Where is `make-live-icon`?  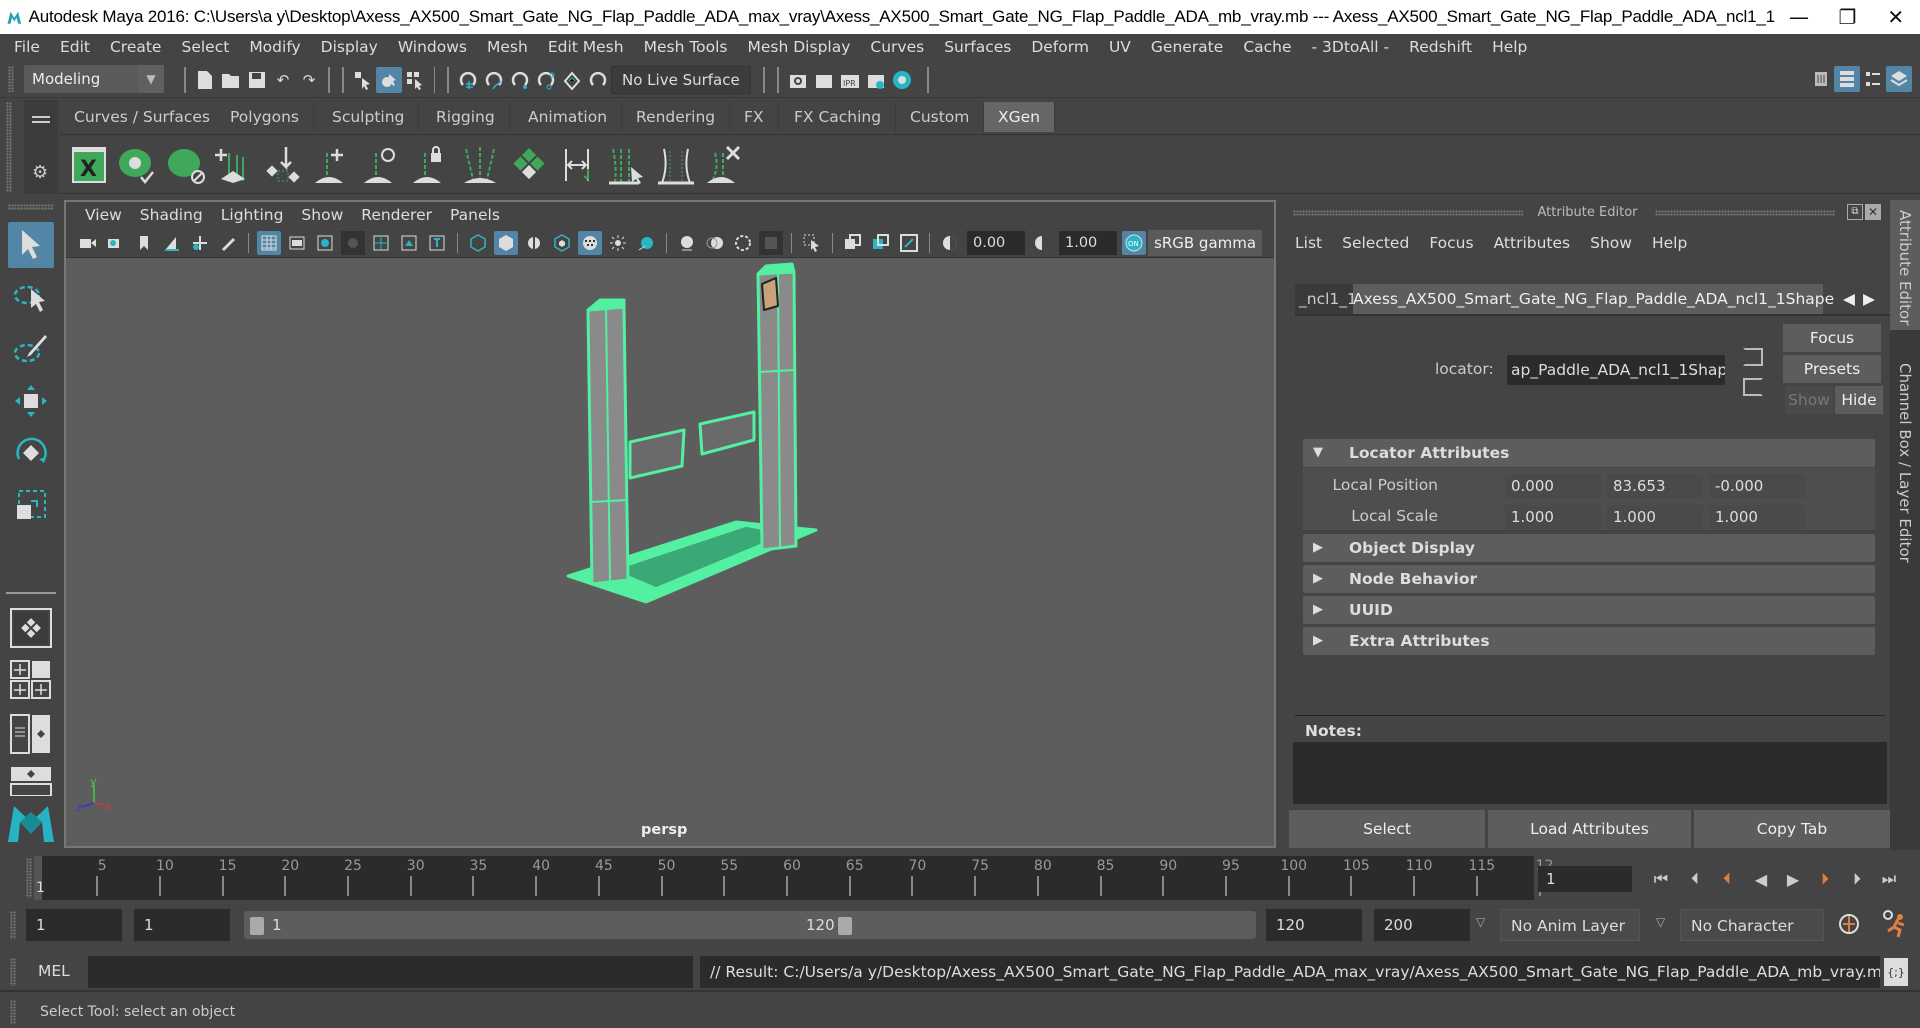
make-live-icon is located at coordinates (572, 80).